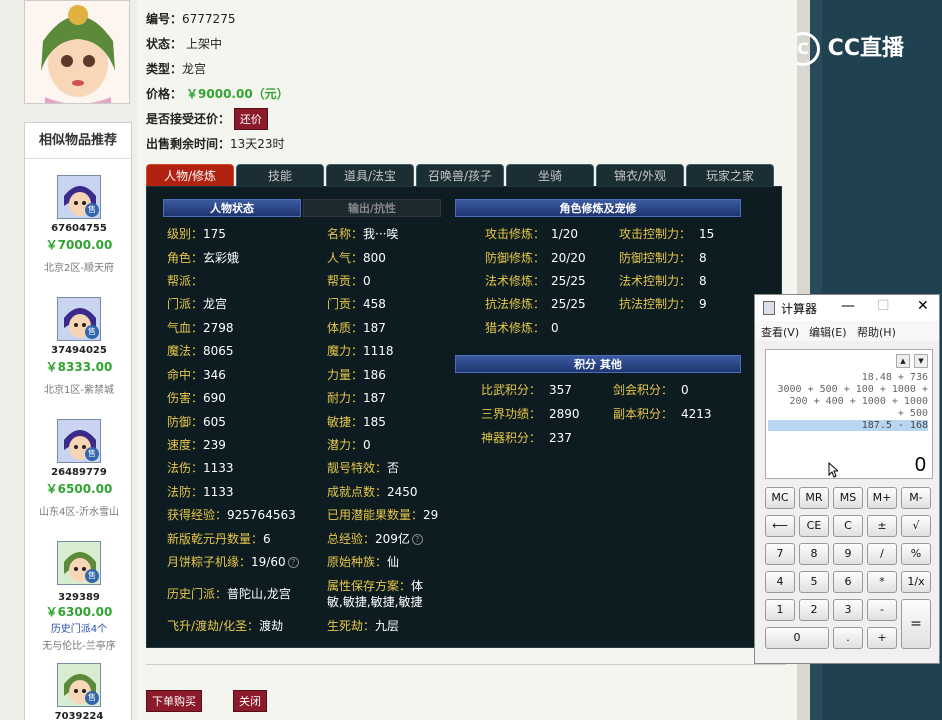  Describe the element at coordinates (923, 306) in the screenshot. I see `close-icon: ✕` at that location.